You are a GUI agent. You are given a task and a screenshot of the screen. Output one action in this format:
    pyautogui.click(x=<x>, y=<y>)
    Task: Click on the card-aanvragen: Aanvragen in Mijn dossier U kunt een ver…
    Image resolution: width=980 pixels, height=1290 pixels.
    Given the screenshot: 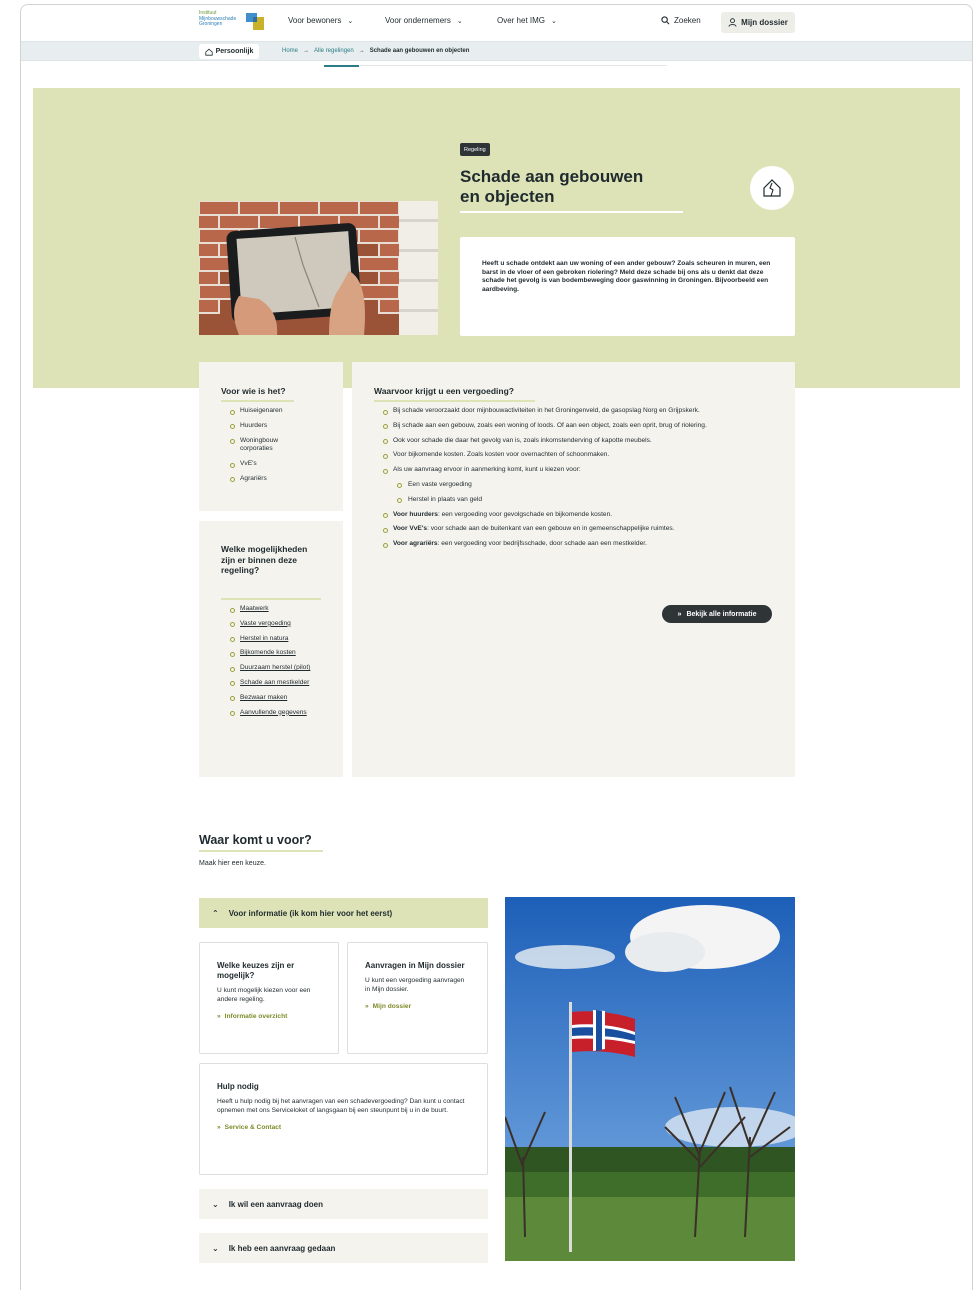 What is the action you would take?
    pyautogui.click(x=417, y=998)
    